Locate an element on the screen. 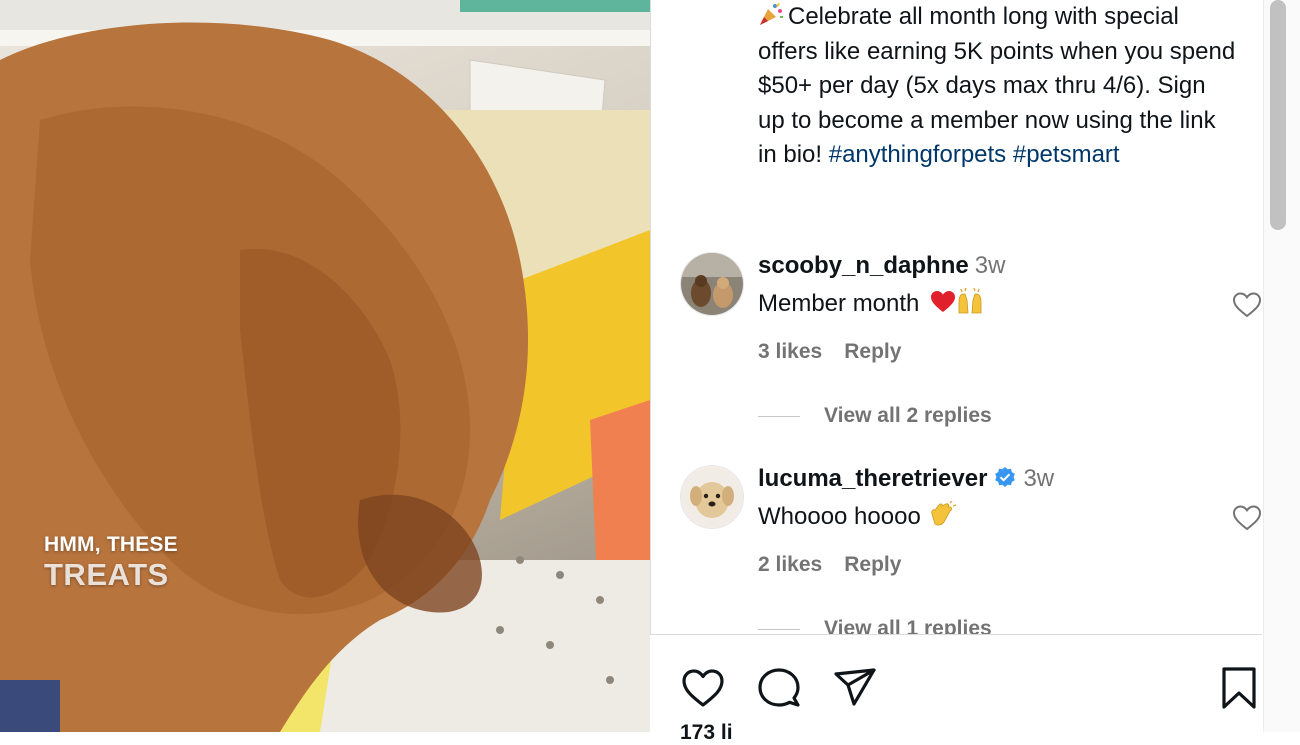 This screenshot has width=1300, height=745. post-action-bar: 173 li is located at coordinates (956, 689).